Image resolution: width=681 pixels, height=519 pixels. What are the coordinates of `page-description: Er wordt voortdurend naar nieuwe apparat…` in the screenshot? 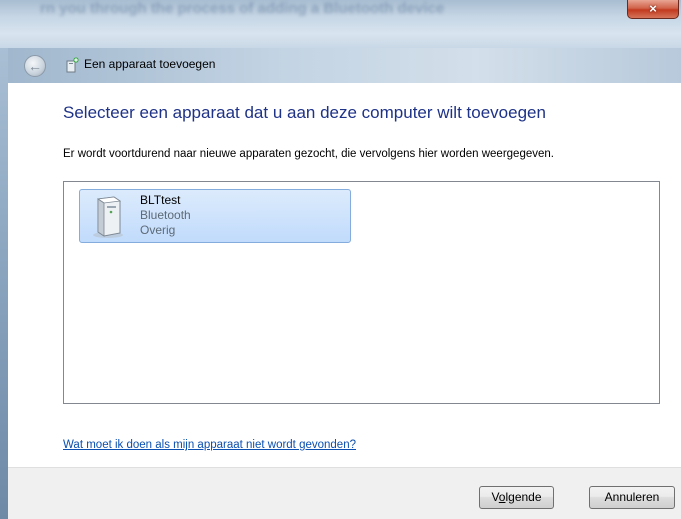 It's located at (308, 154).